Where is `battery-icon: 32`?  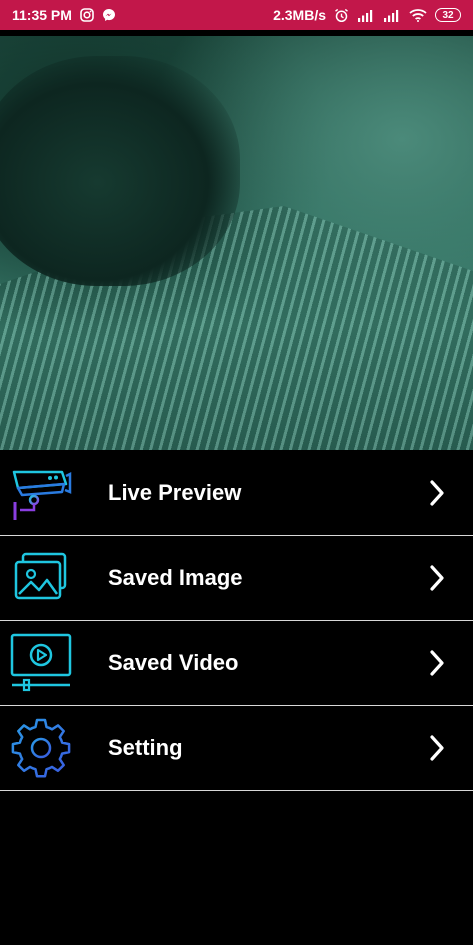
battery-icon: 32 is located at coordinates (448, 15).